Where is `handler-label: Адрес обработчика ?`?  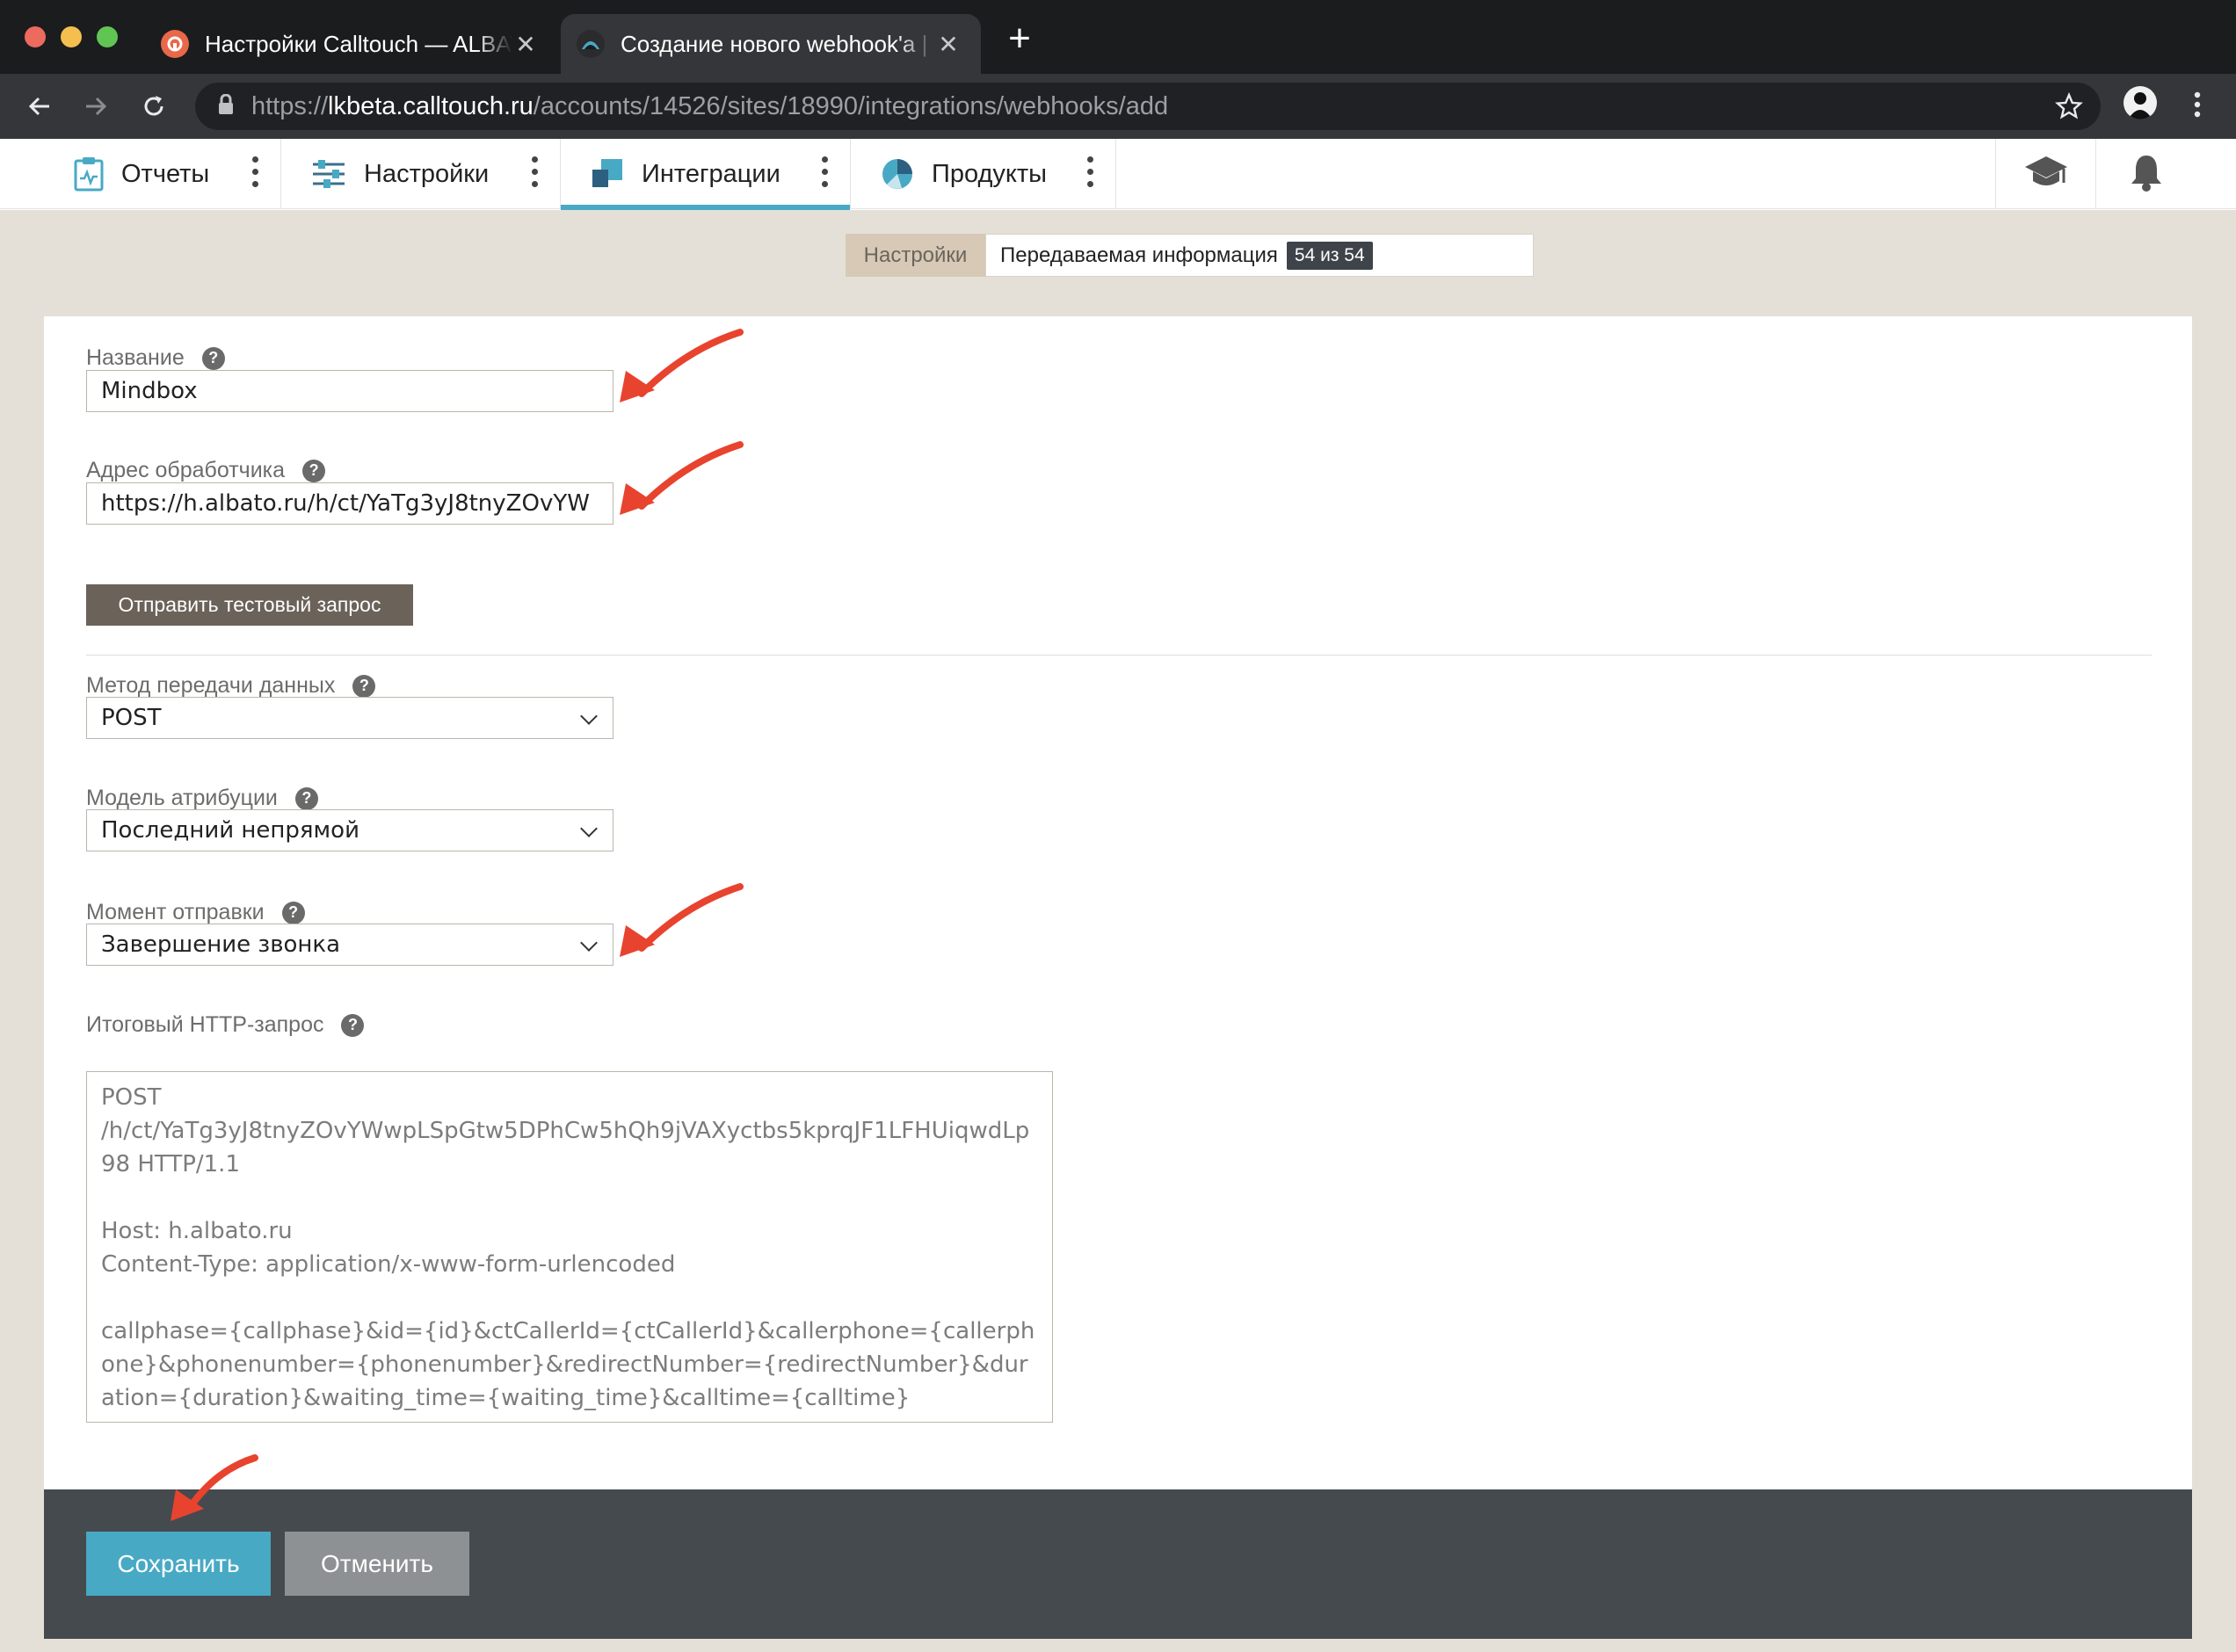 handler-label: Адрес обработчика ? is located at coordinates (206, 470).